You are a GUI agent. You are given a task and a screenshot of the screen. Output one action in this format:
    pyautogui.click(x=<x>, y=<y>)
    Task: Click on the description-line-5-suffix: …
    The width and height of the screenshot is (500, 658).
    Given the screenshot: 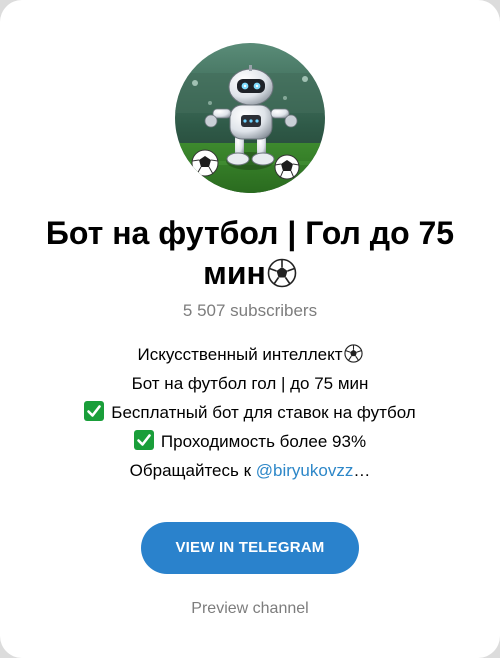 What is the action you would take?
    pyautogui.click(x=362, y=470)
    